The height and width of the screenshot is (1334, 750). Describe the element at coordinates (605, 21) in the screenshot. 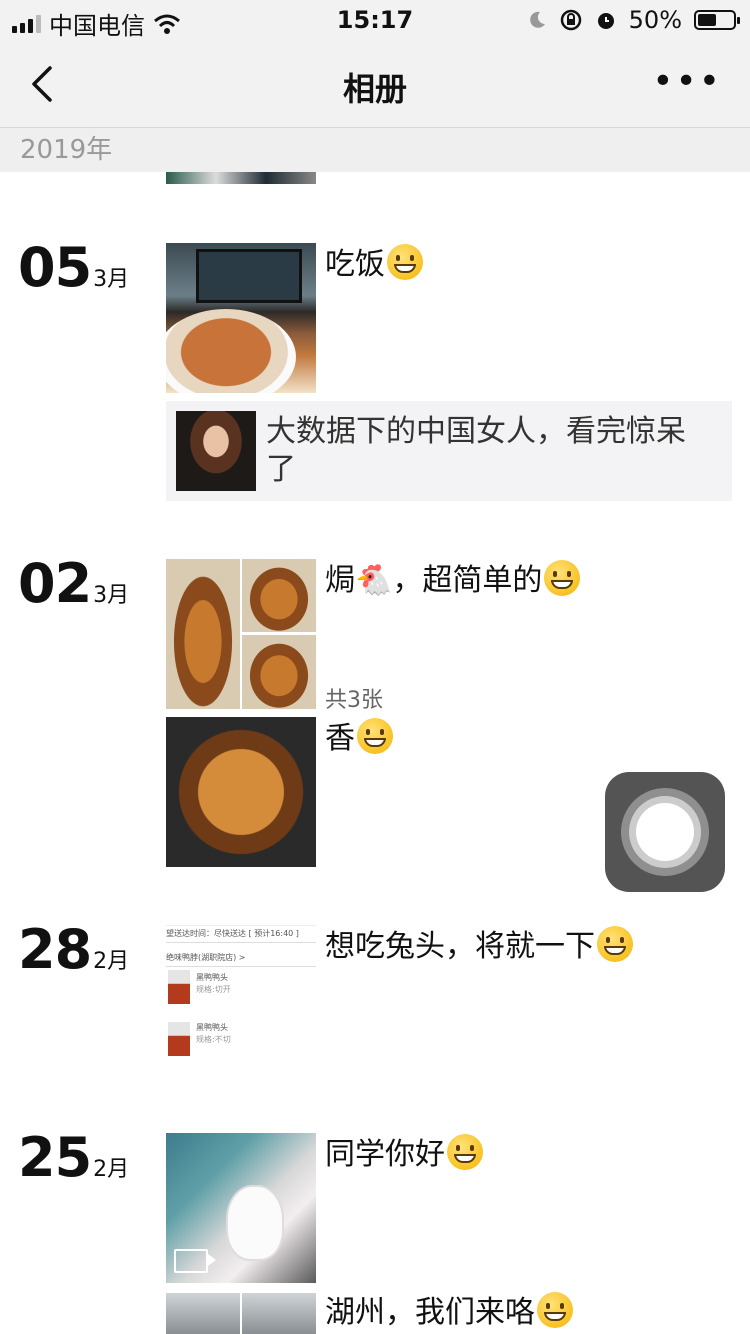

I see `alarm-icon` at that location.